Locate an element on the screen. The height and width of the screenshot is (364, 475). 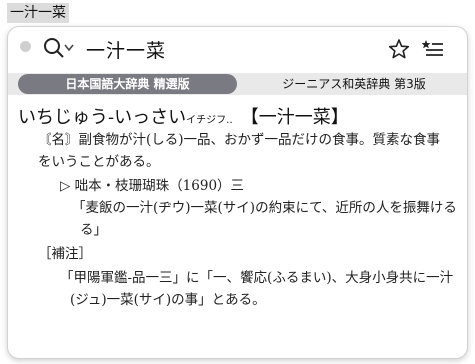
note-label: ［補注］ is located at coordinates (65, 254).